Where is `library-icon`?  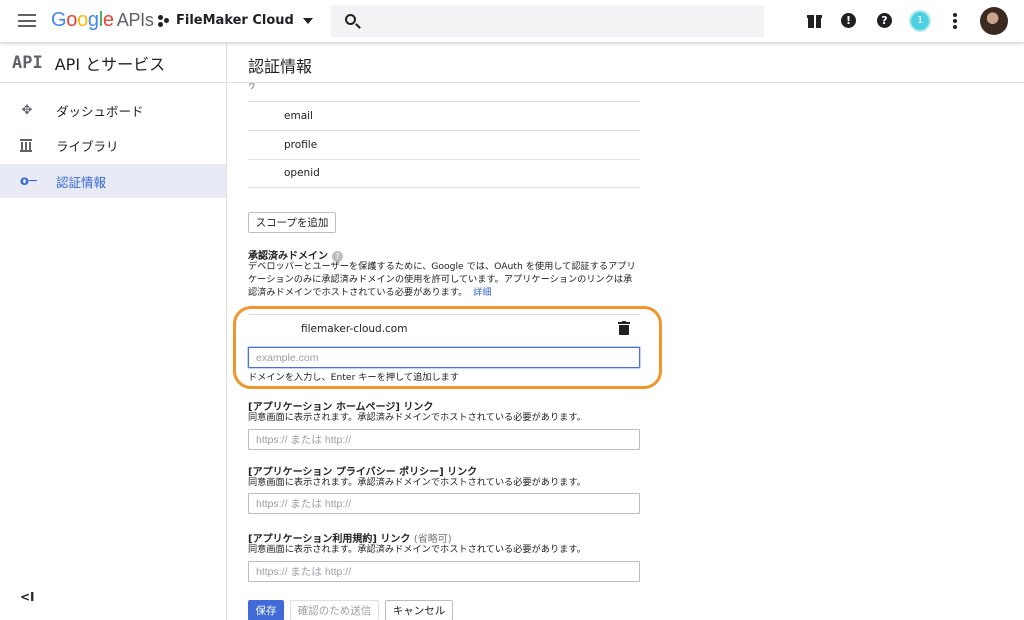
library-icon is located at coordinates (27, 146).